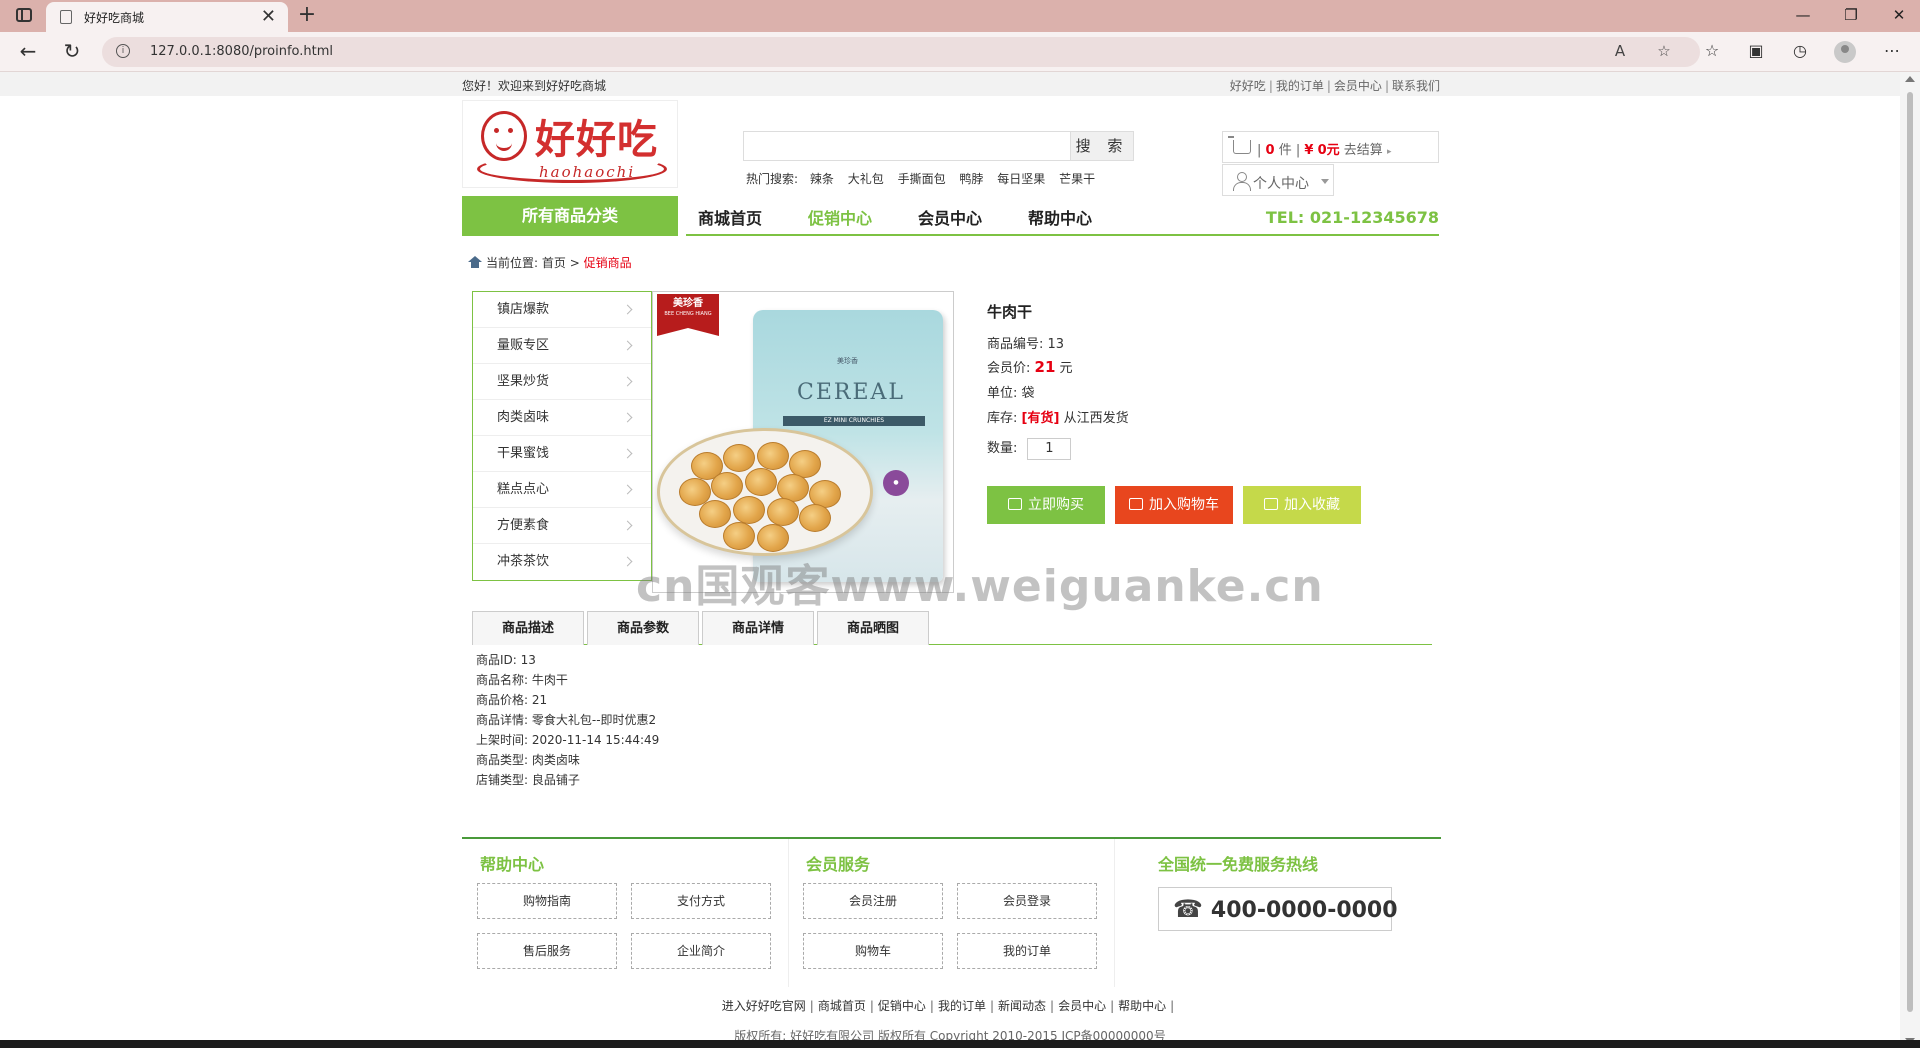  I want to click on minimize-icon: —, so click(1803, 15).